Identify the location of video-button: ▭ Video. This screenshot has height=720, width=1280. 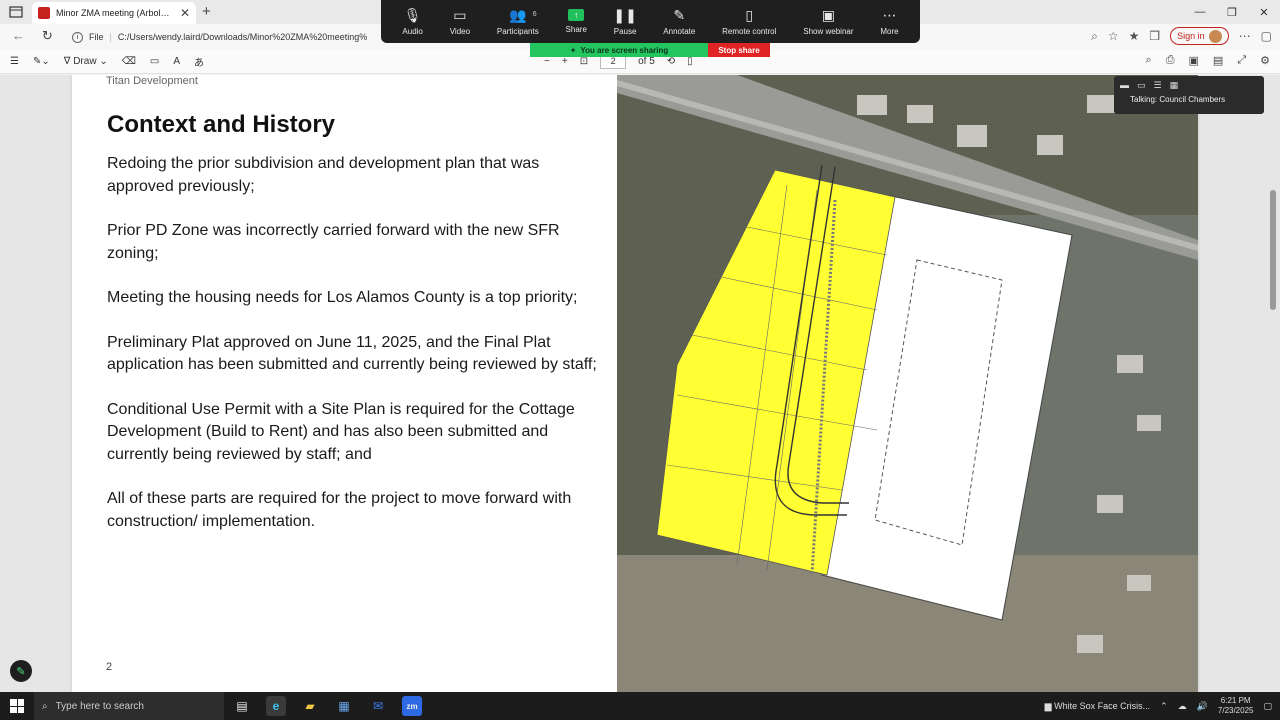
(460, 22).